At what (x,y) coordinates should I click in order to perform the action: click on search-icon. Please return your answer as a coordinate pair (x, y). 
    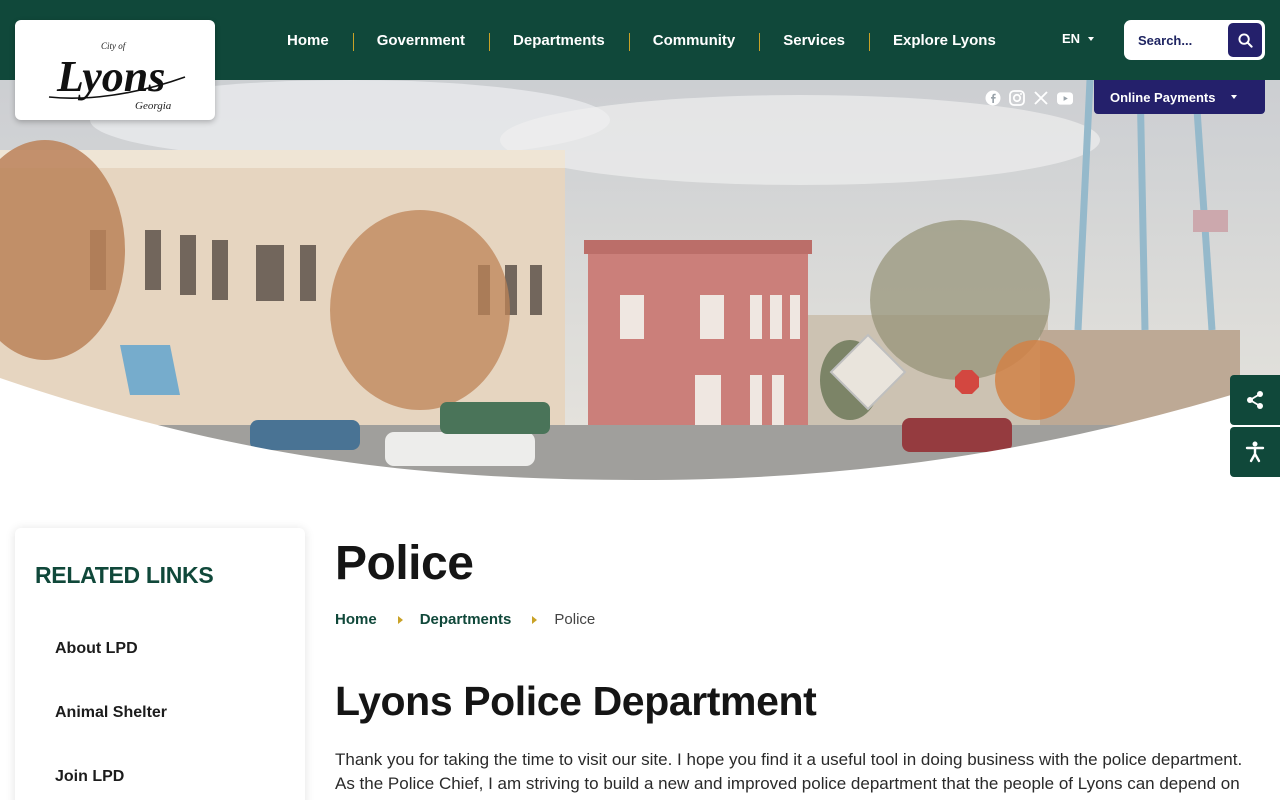
    Looking at the image, I should click on (1245, 40).